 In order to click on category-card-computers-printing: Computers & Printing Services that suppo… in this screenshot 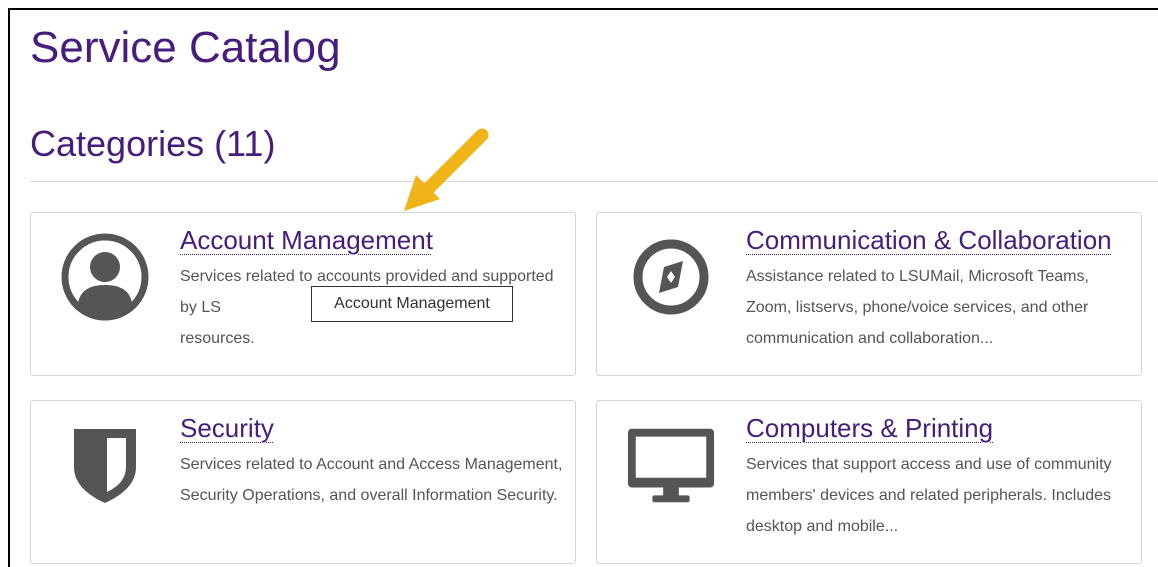, I will do `click(869, 482)`.